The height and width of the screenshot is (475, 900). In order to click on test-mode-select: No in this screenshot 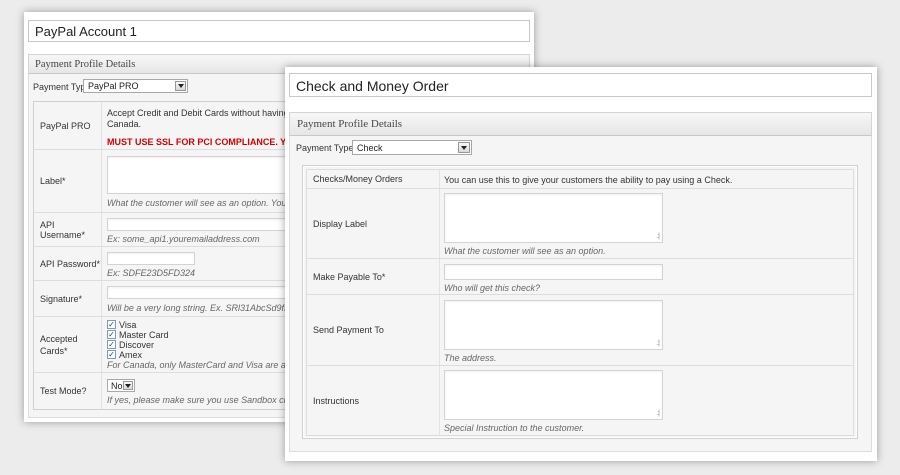, I will do `click(121, 385)`.